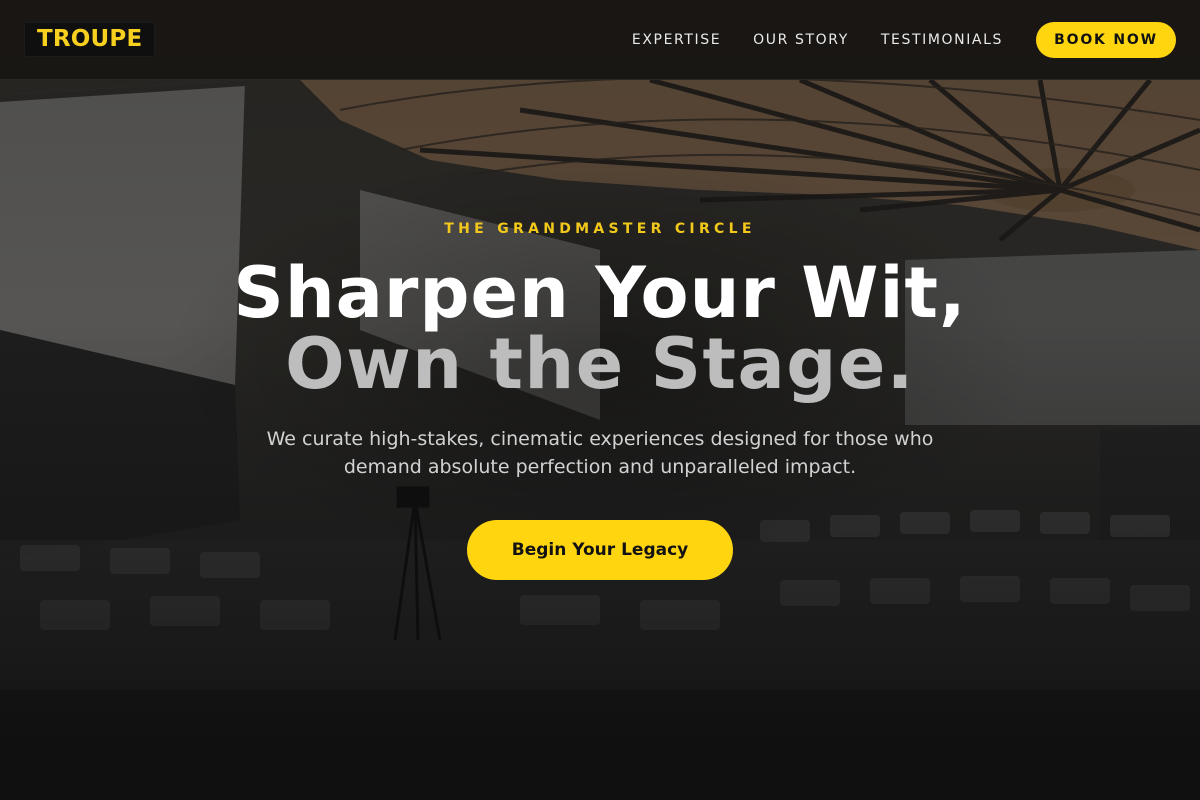  I want to click on nav-link-testimonials: TESTIMONIALS, so click(942, 40).